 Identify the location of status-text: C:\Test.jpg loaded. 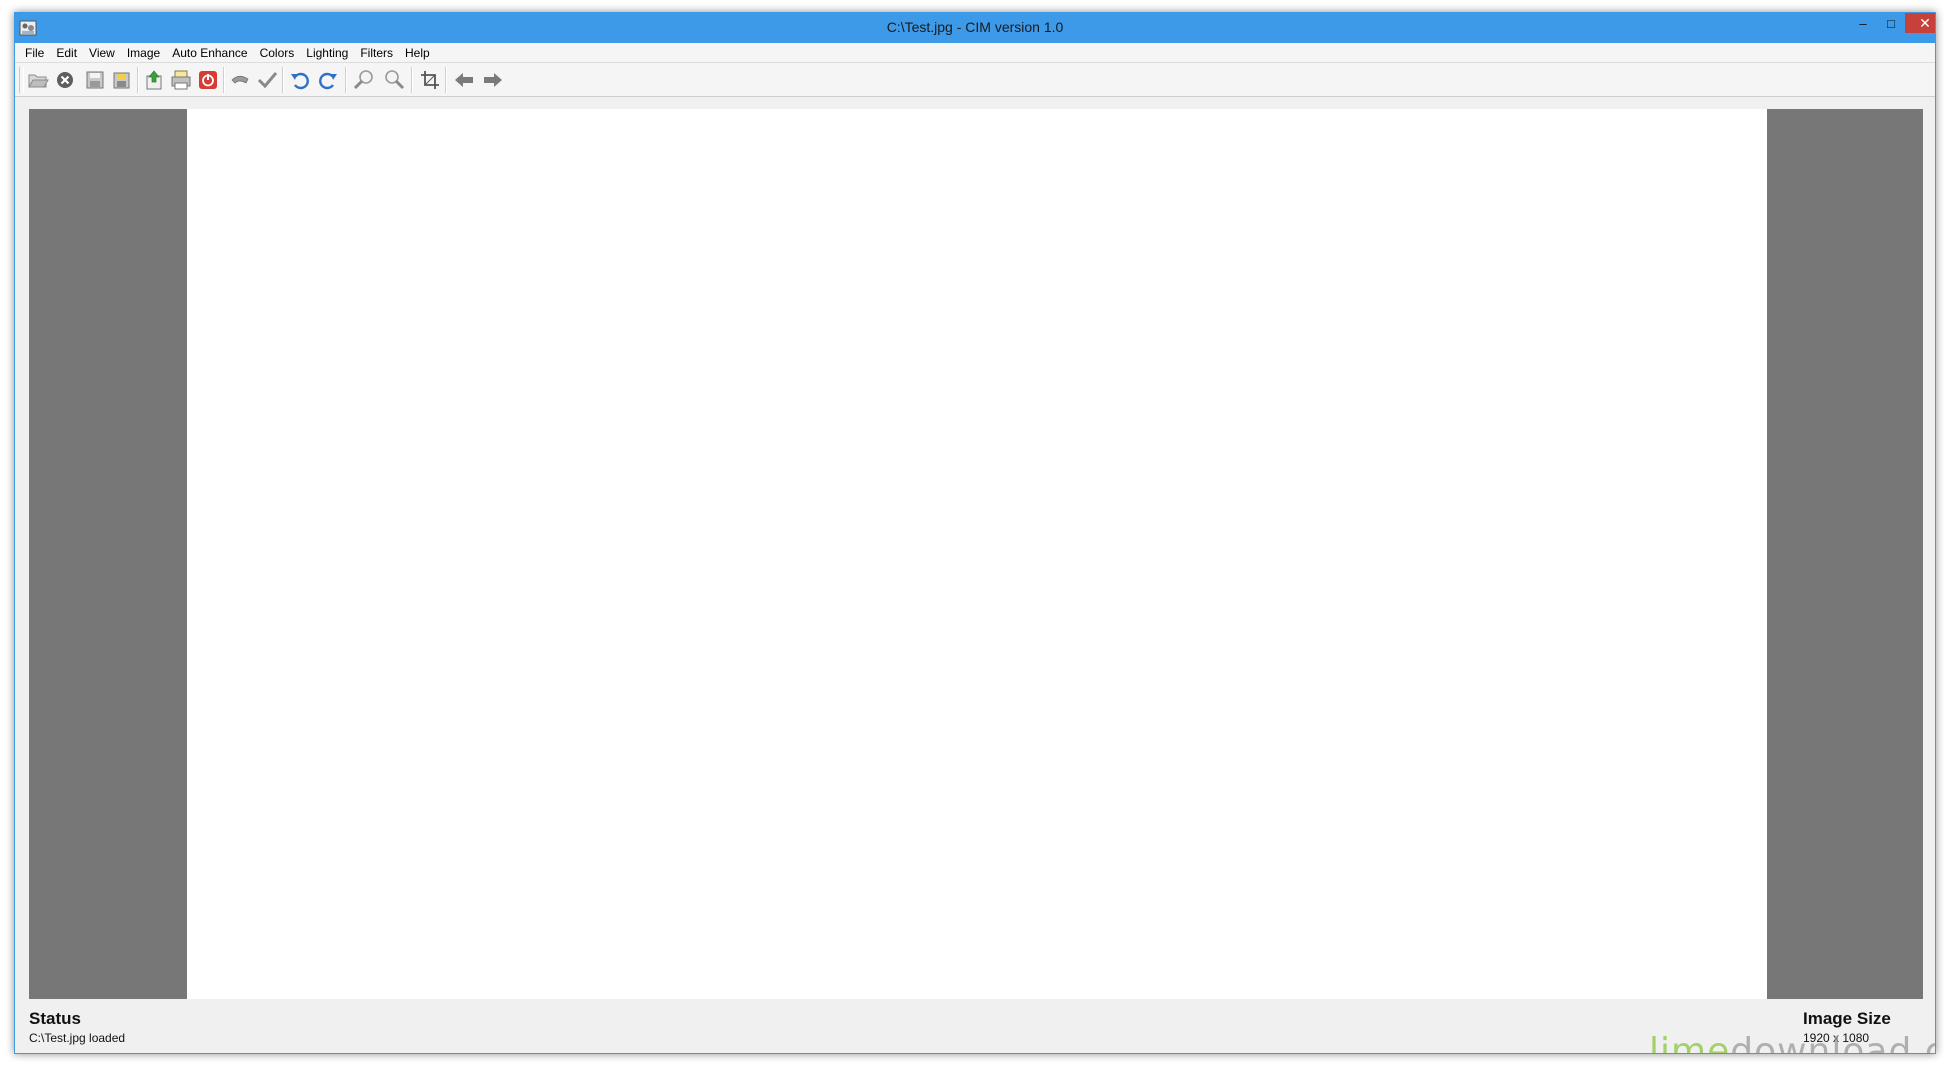
(77, 1038).